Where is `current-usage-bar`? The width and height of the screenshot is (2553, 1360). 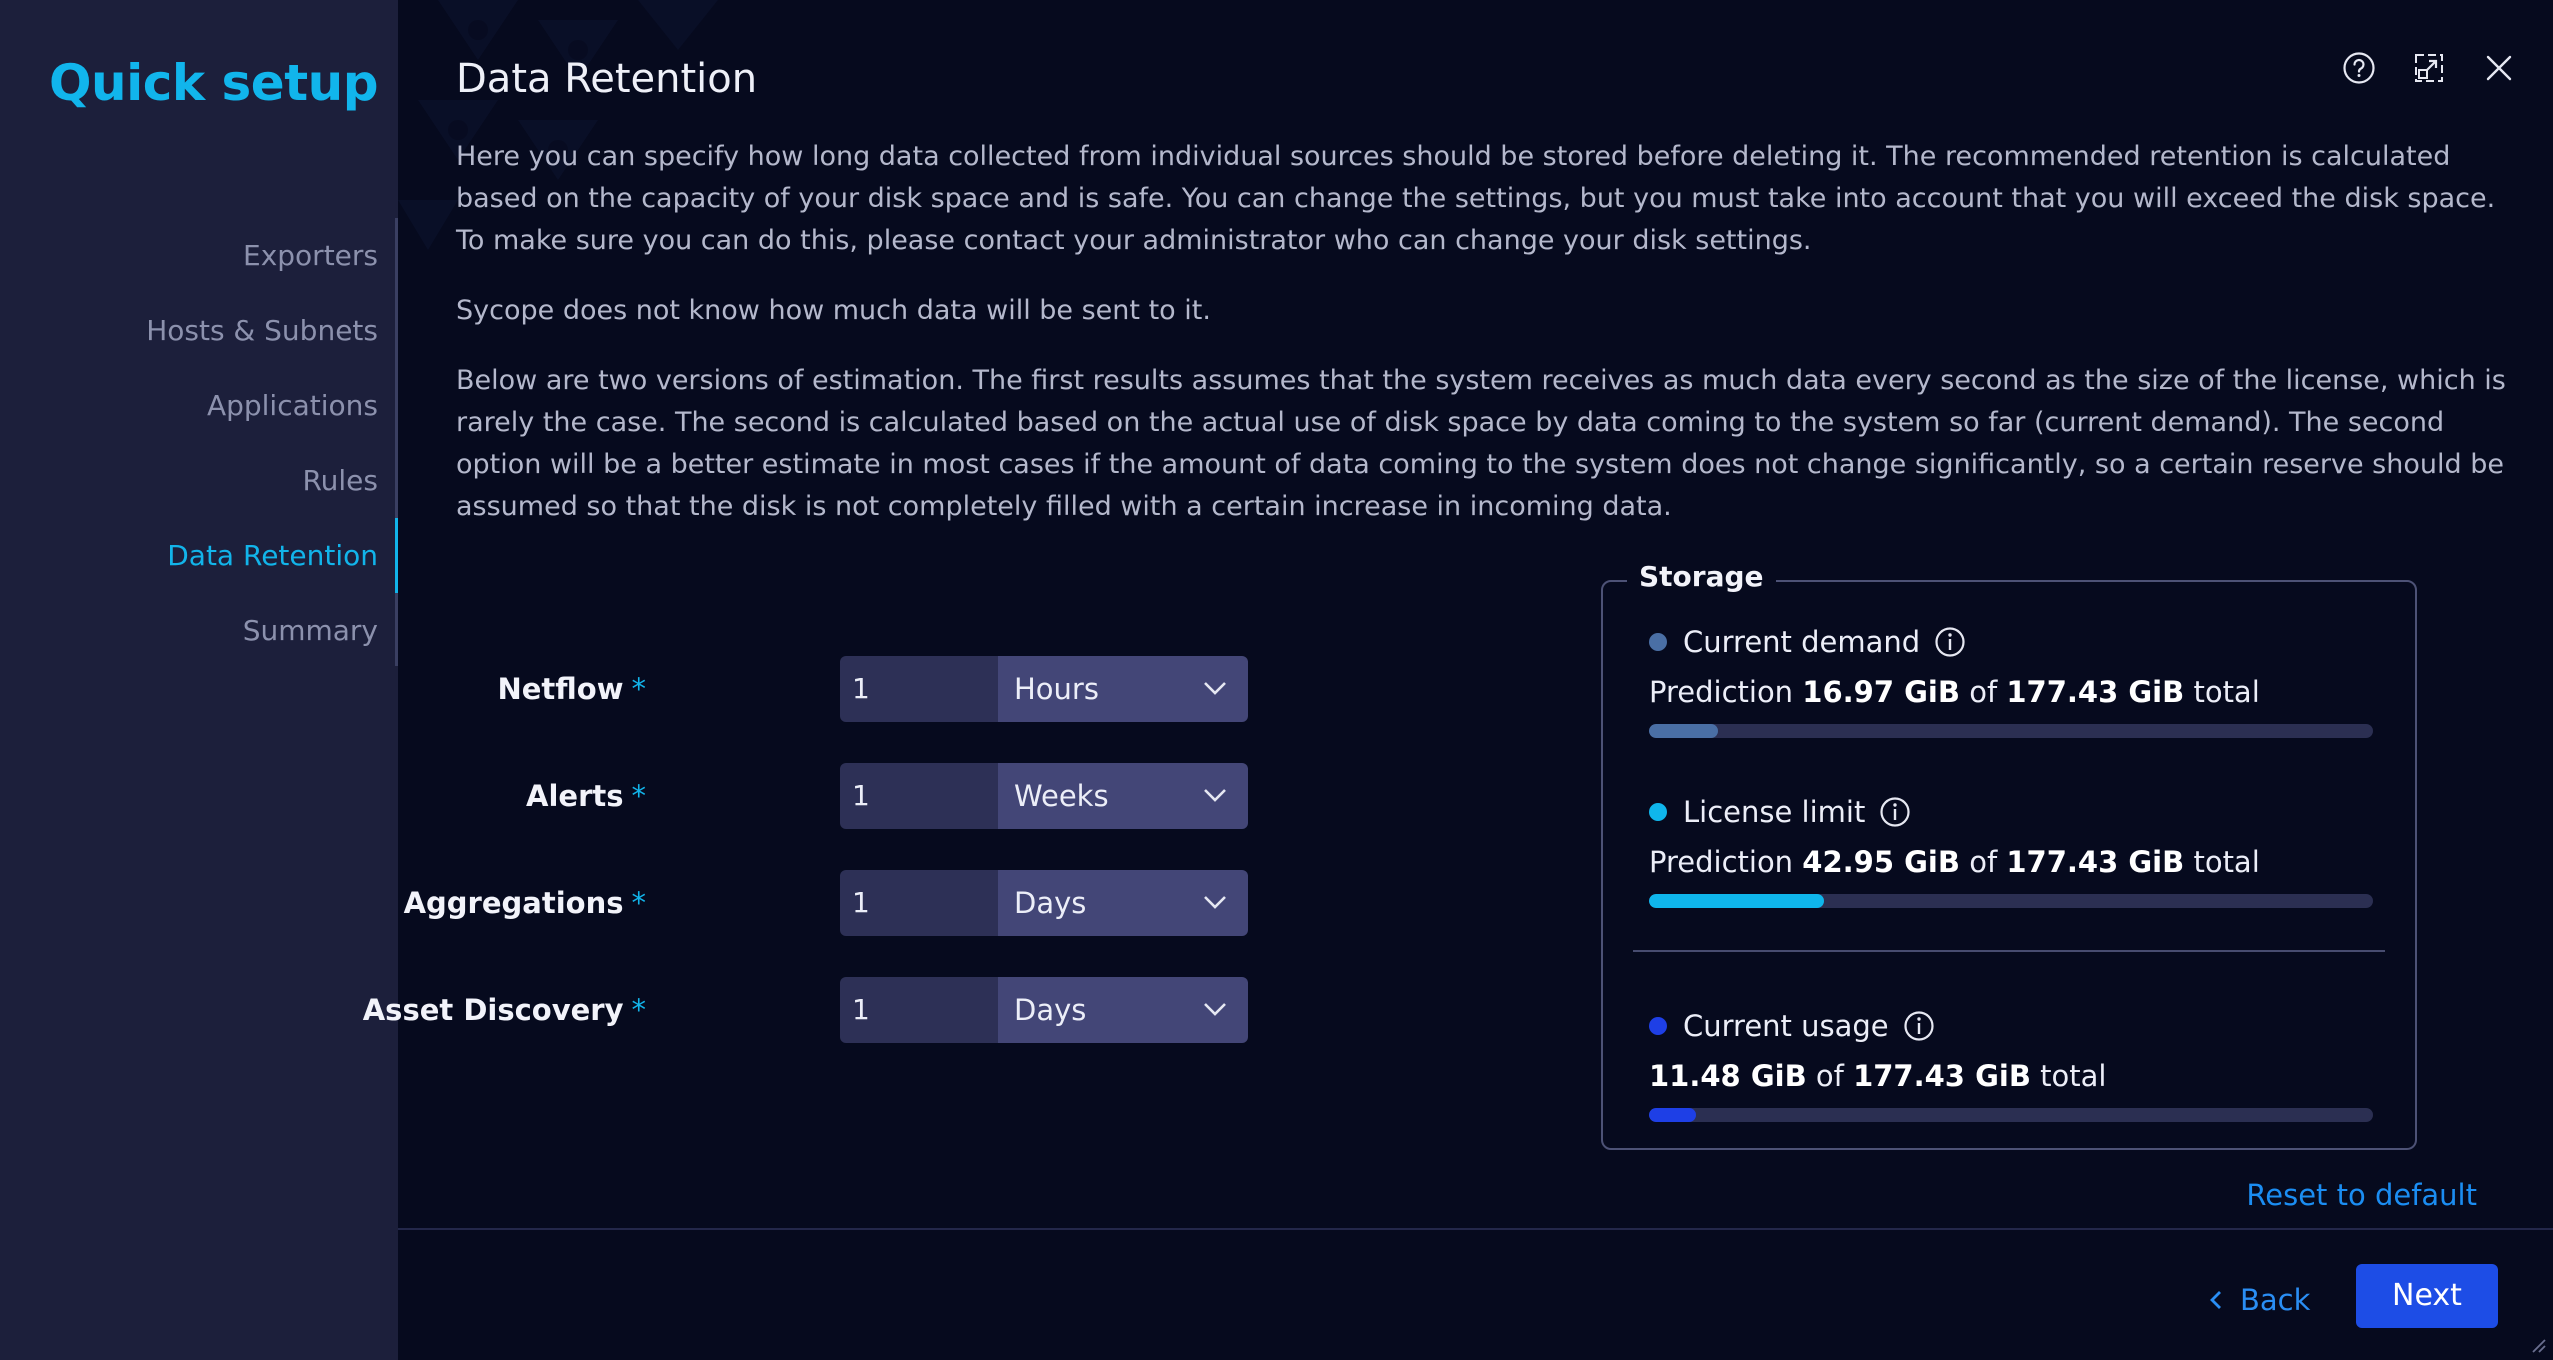
current-usage-bar is located at coordinates (2011, 1115).